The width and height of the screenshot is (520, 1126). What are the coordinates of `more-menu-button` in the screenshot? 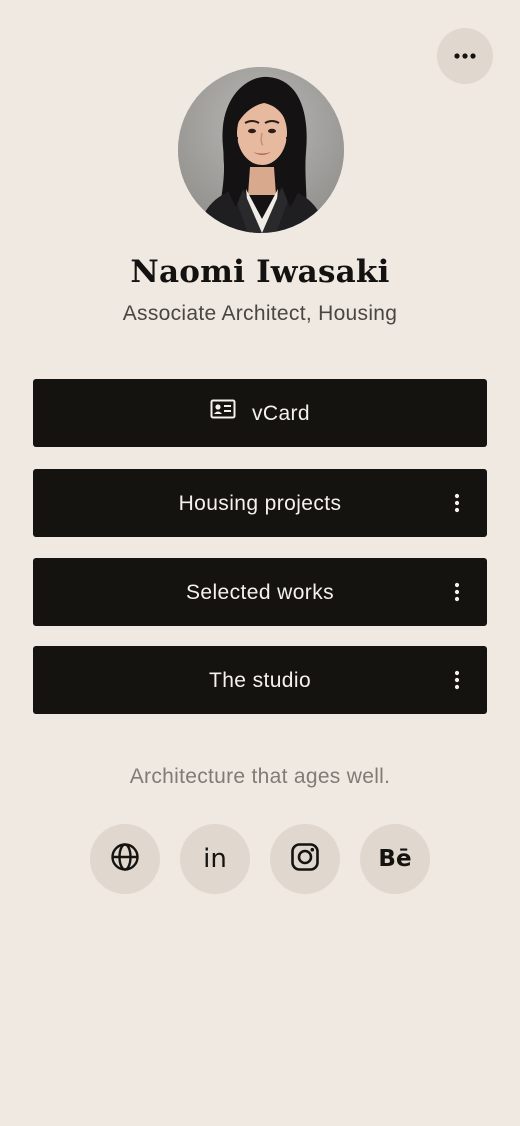 It's located at (465, 56).